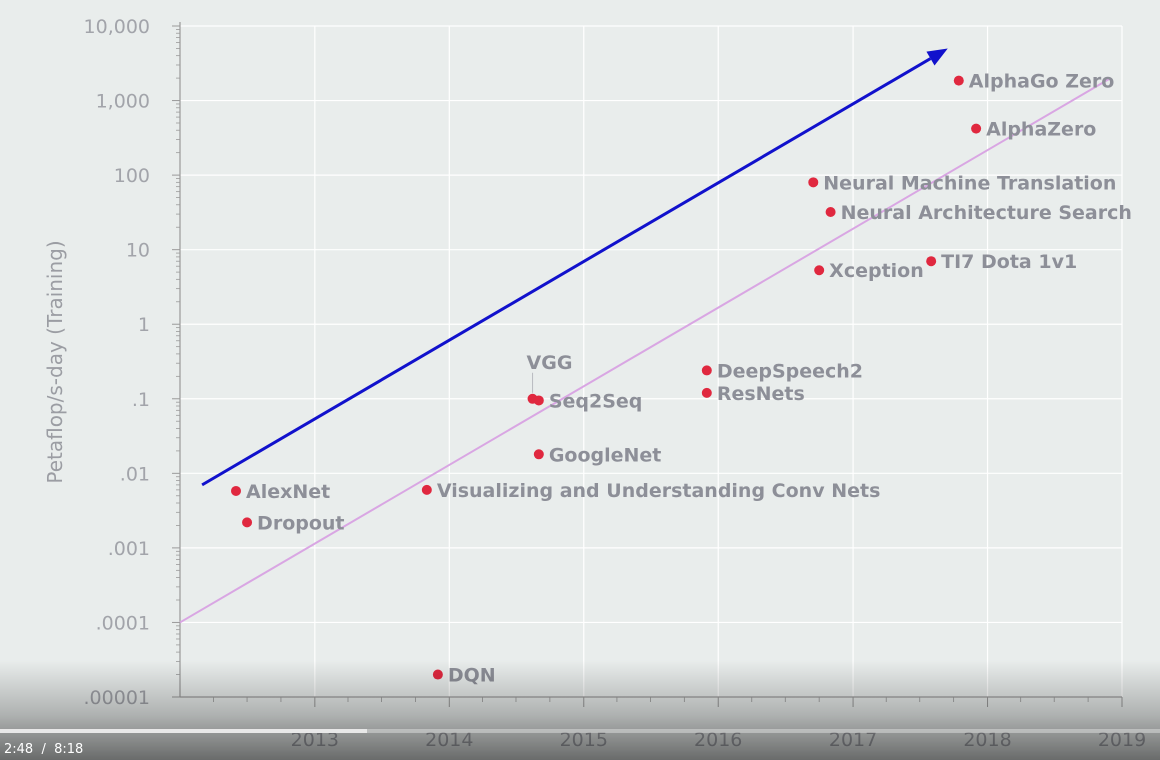 This screenshot has height=760, width=1160. I want to click on video-progress-fill, so click(183, 731).